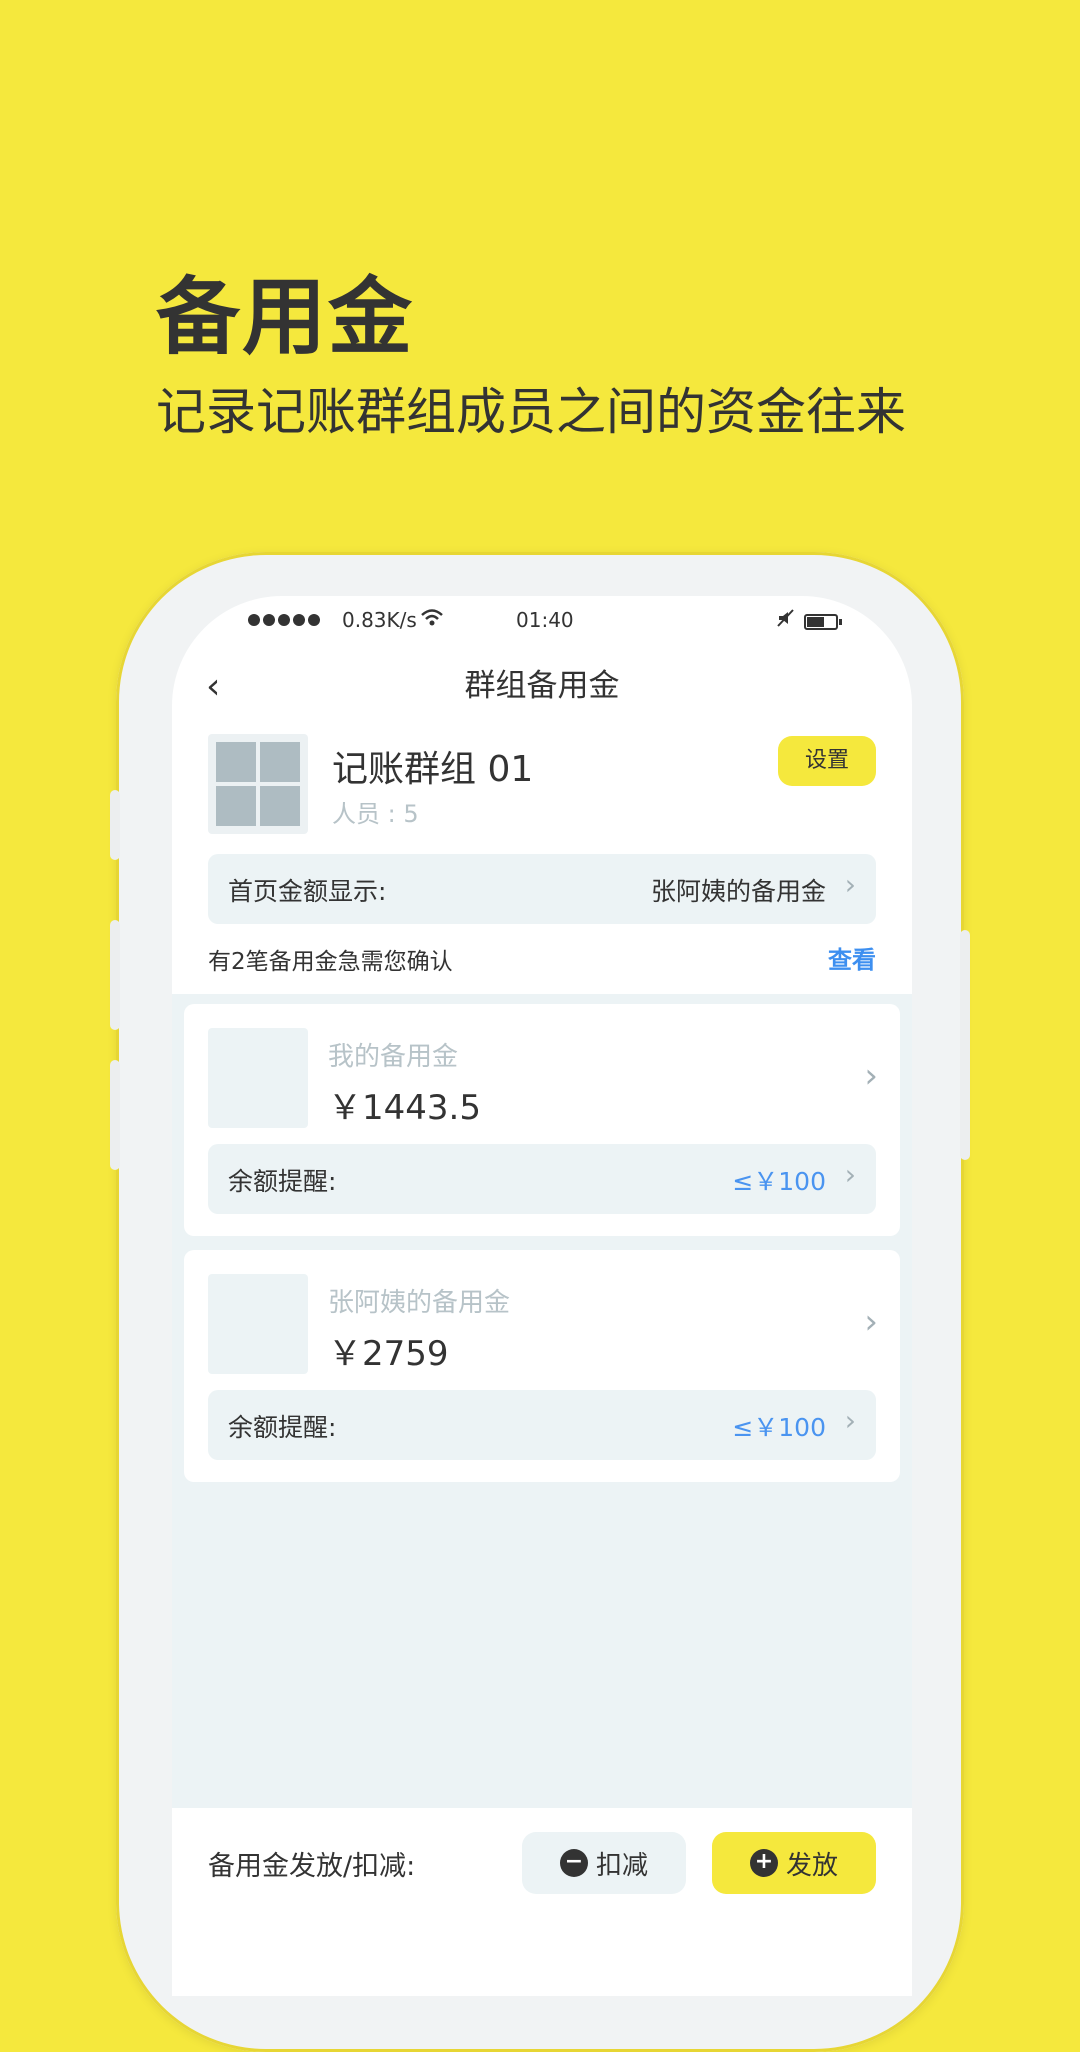 The height and width of the screenshot is (2052, 1080). Describe the element at coordinates (388, 1354) in the screenshot. I see `fund-card-amount: ￥2759` at that location.